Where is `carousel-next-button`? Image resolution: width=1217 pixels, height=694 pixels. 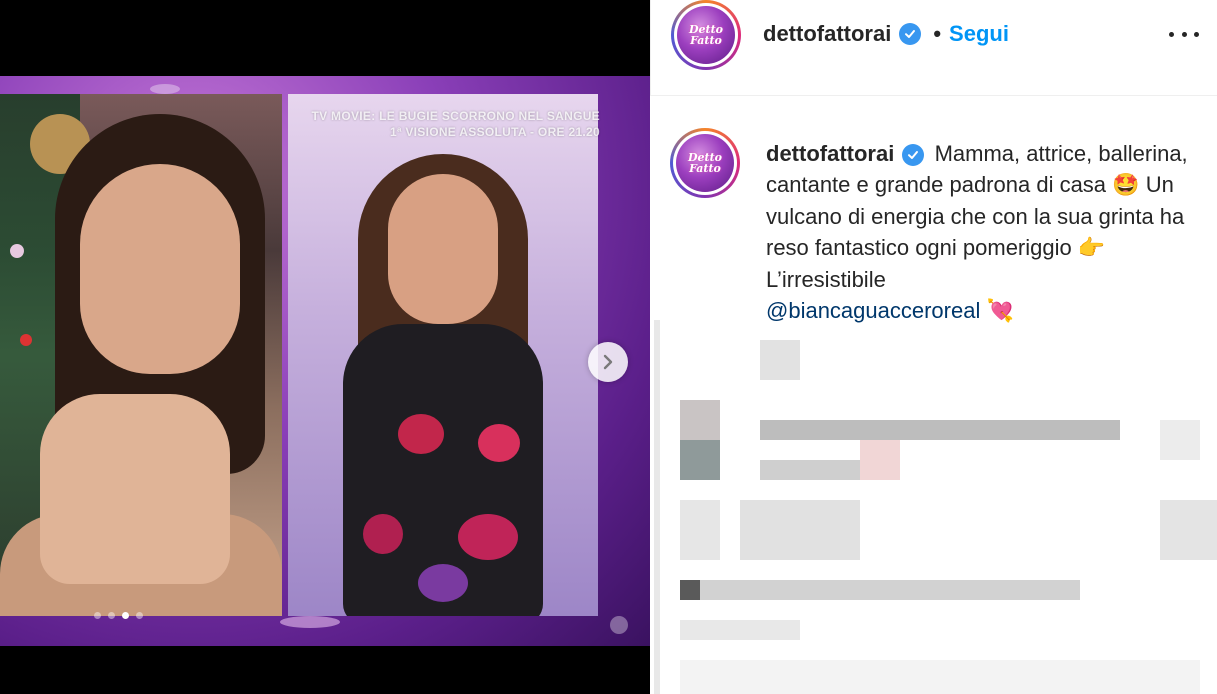 carousel-next-button is located at coordinates (608, 362).